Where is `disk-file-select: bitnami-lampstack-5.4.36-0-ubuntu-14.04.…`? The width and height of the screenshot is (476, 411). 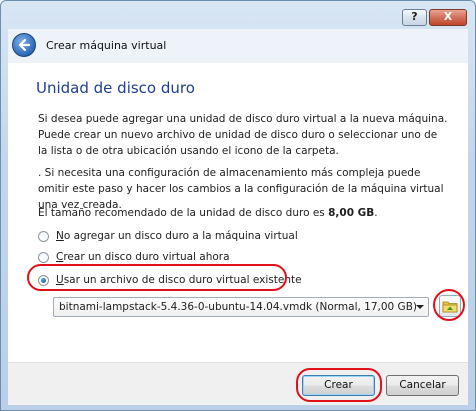
disk-file-select: bitnami-lampstack-5.4.36-0-ubuntu-14.04.… is located at coordinates (241, 307).